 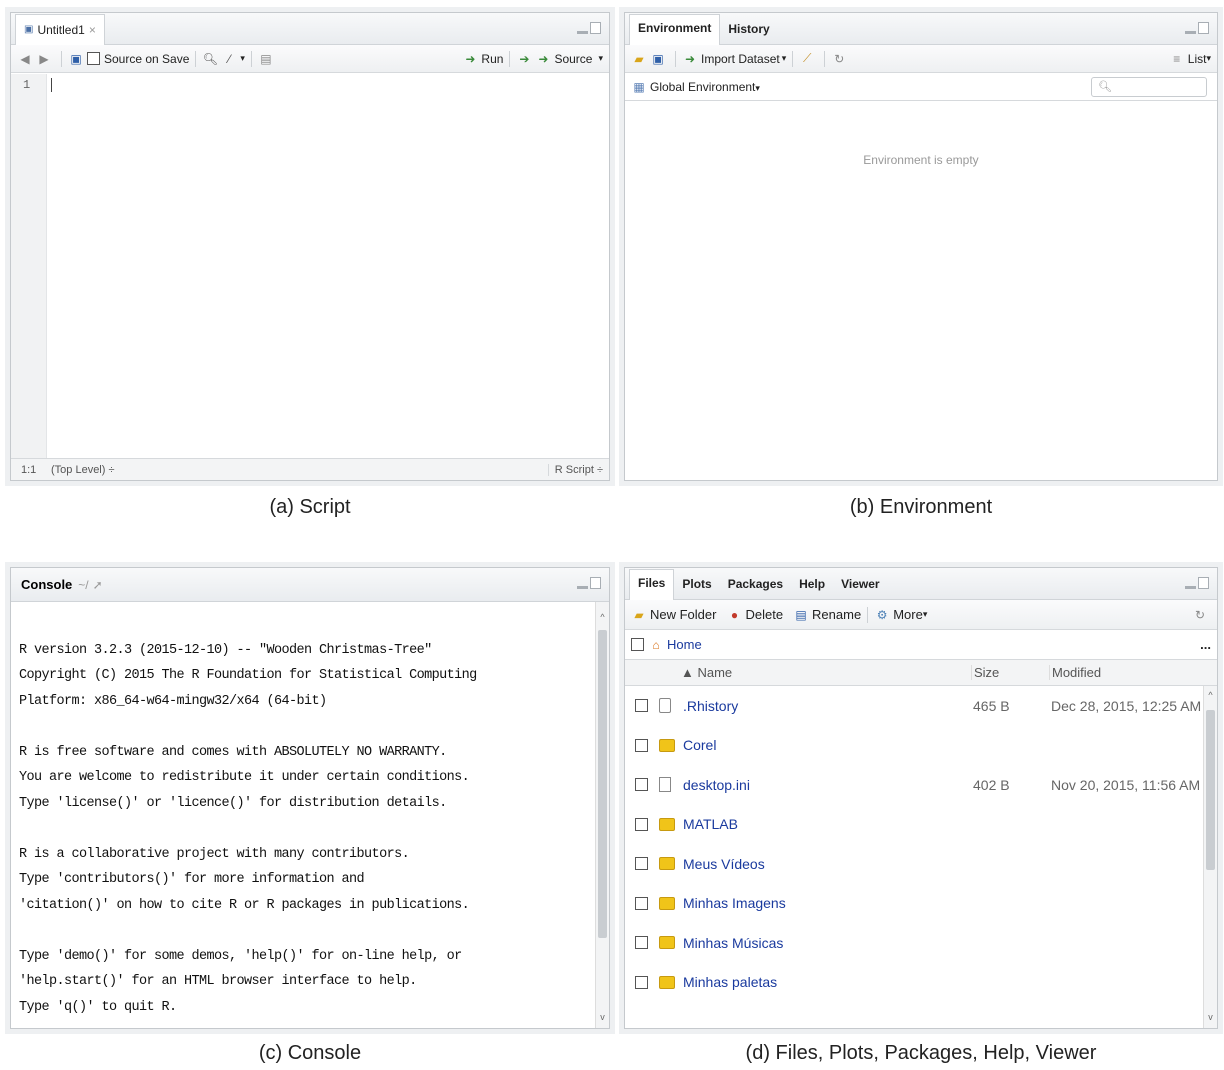 I want to click on tab-viewer: Viewer, so click(x=860, y=584).